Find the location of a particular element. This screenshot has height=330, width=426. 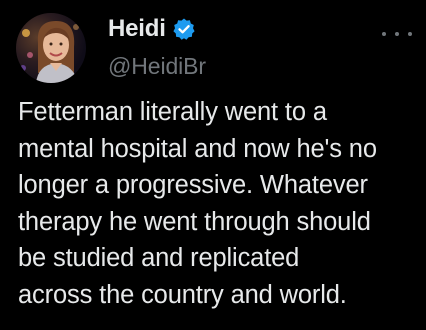

author-avatar is located at coordinates (51, 48).